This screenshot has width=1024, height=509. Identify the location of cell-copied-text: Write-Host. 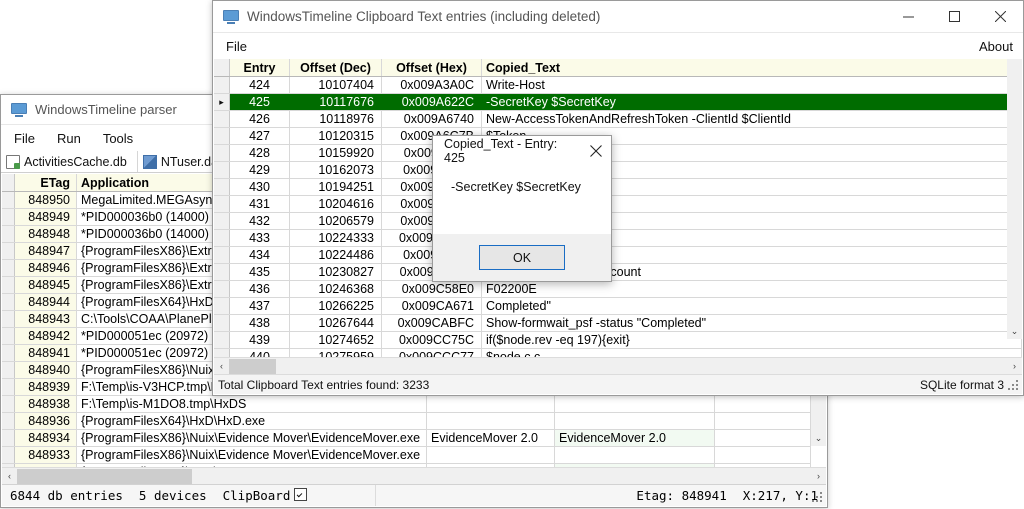
(752, 85).